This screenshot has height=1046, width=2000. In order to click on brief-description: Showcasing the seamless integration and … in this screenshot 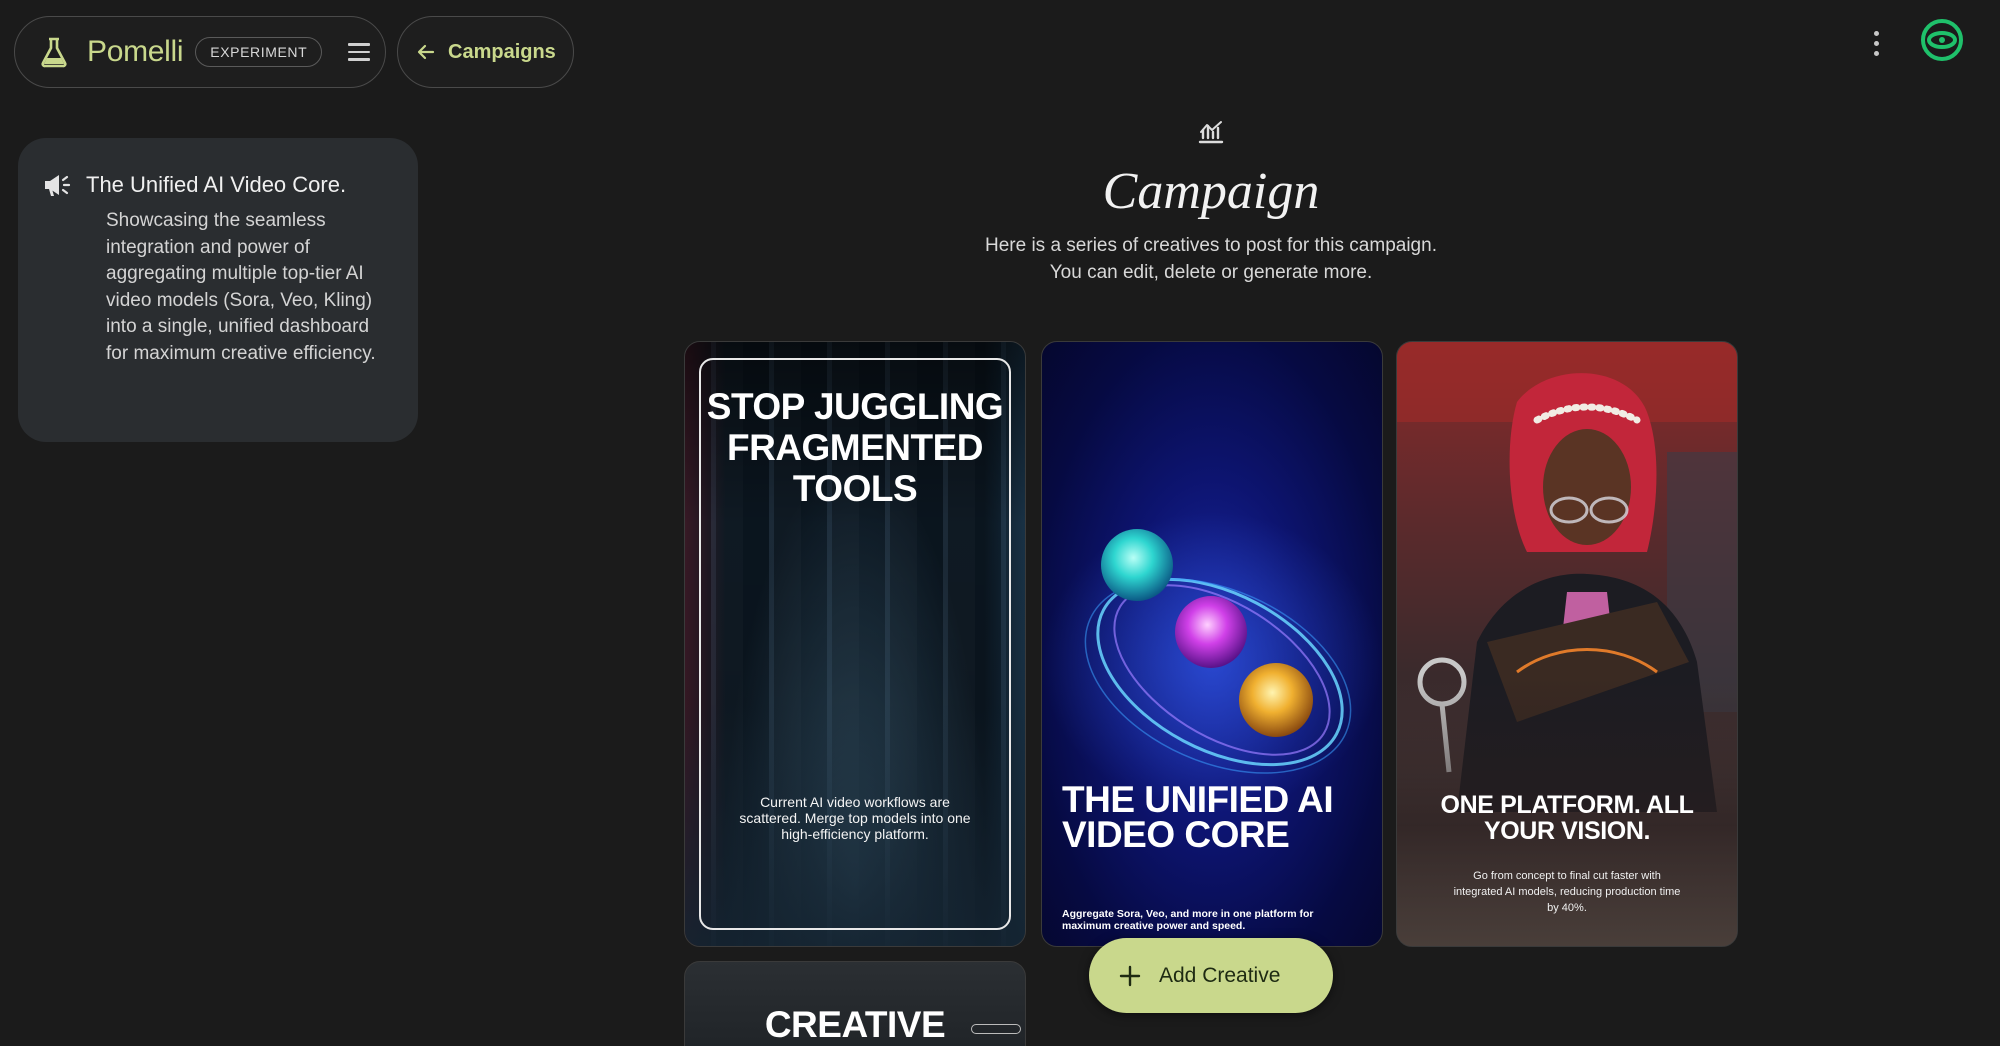, I will do `click(241, 287)`.